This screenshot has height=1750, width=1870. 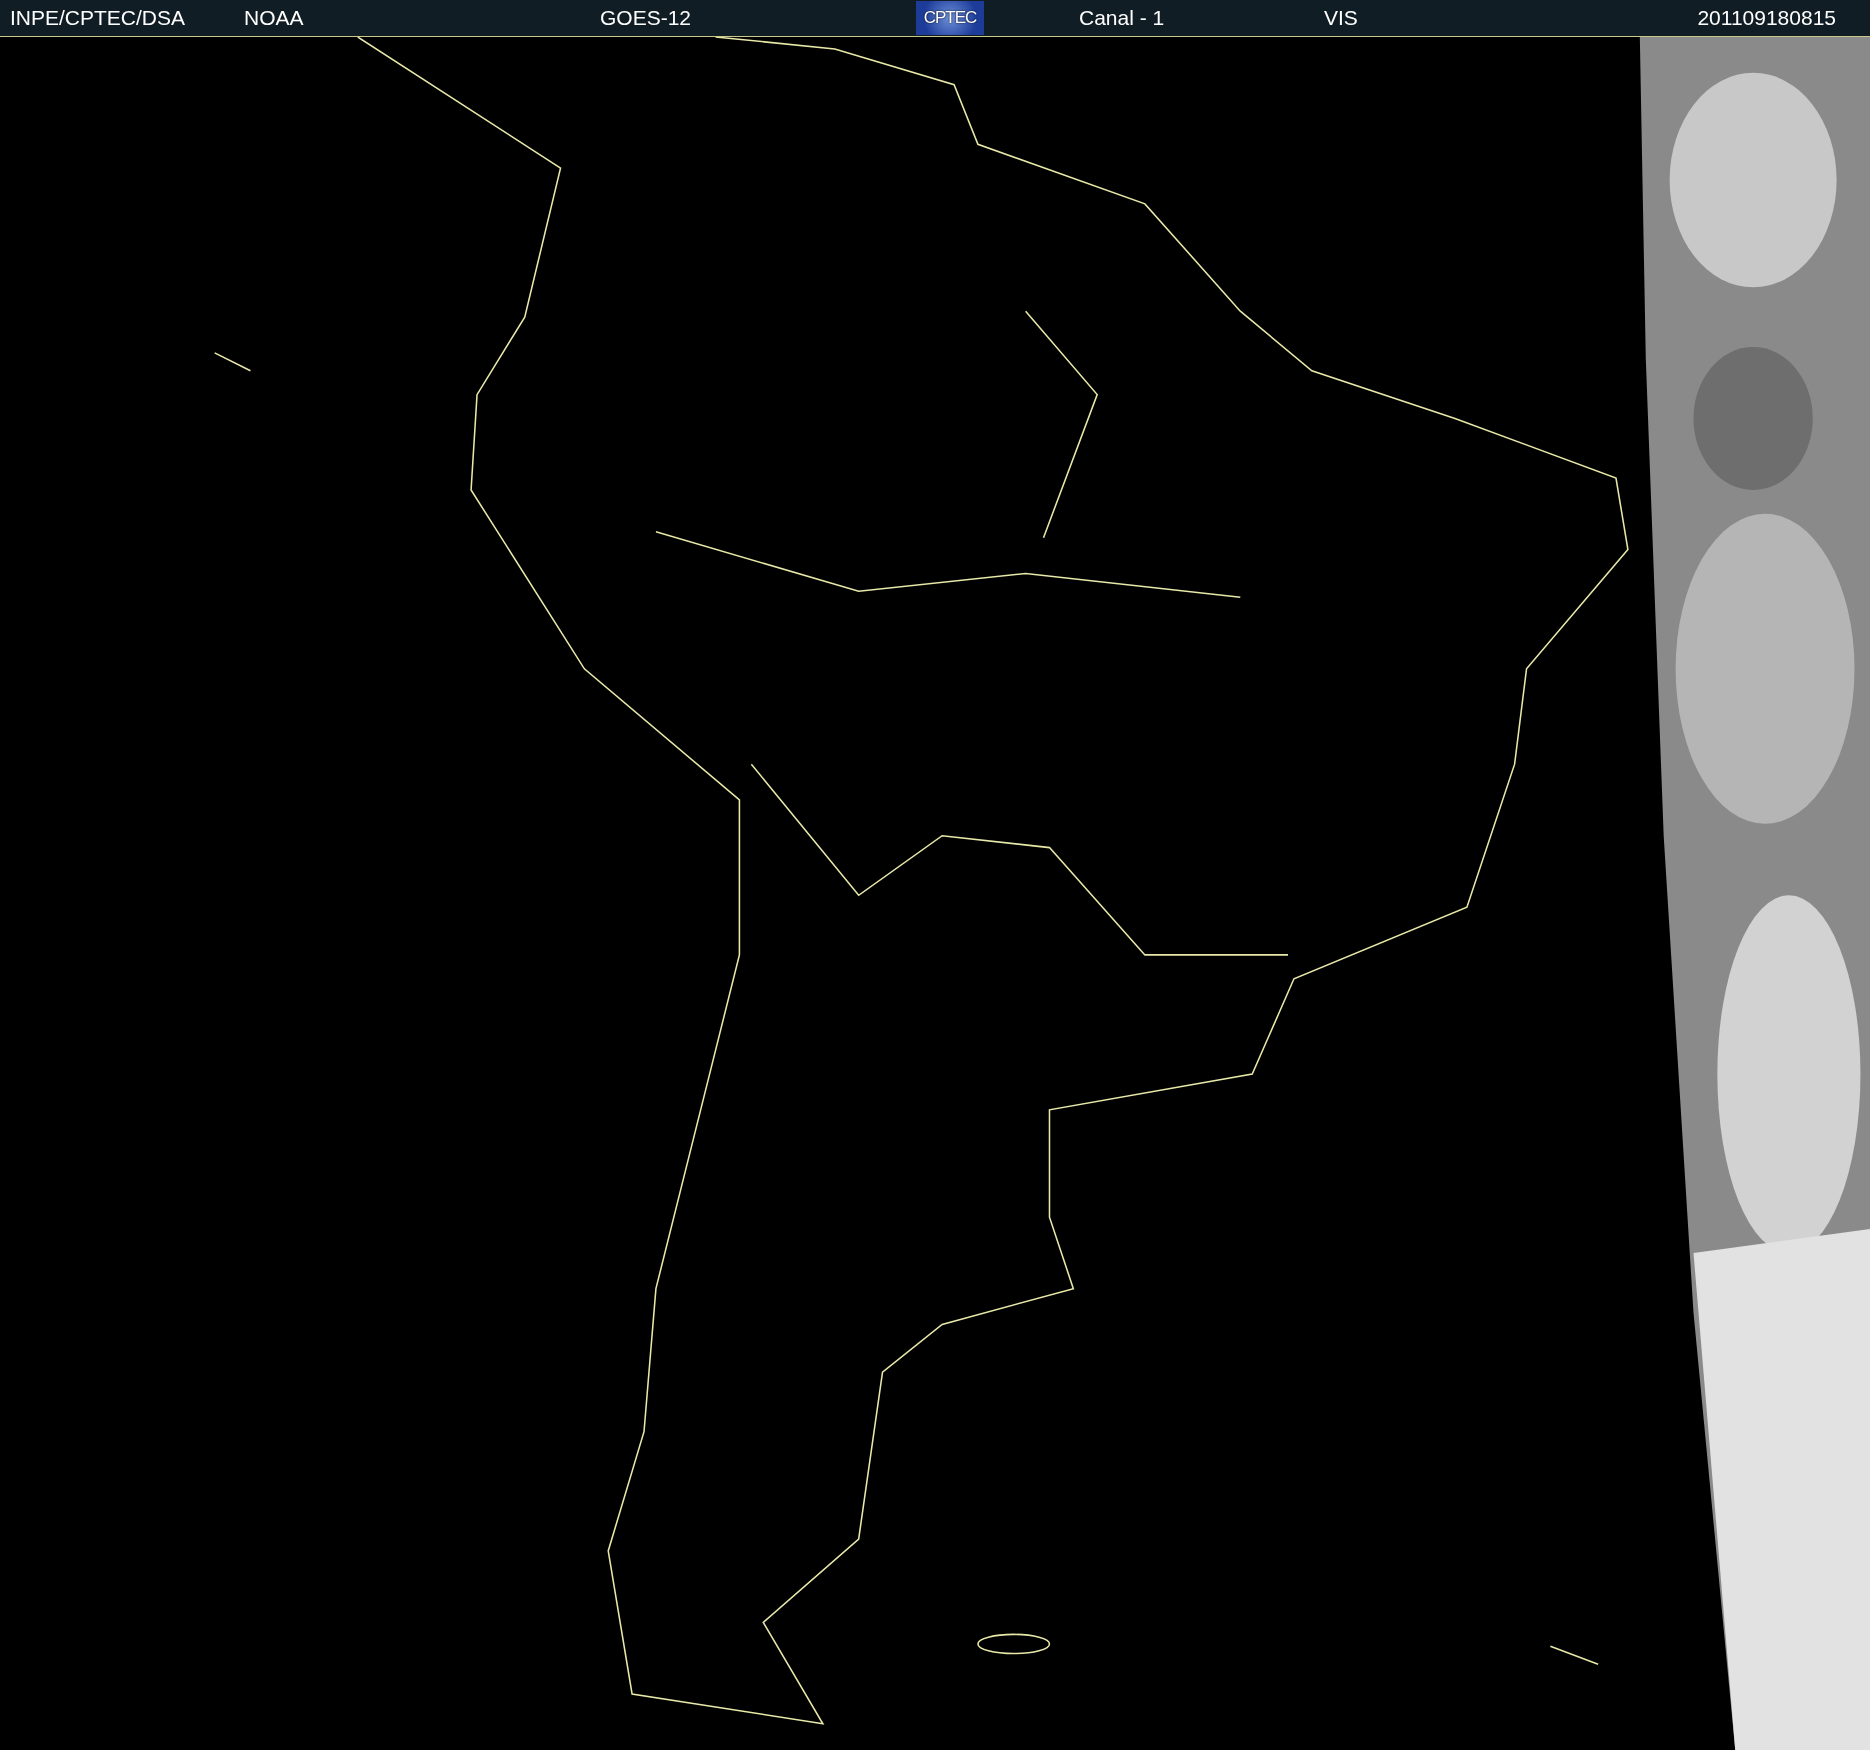 What do you see at coordinates (274, 18) in the screenshot?
I see `agency-label: NOAA` at bounding box center [274, 18].